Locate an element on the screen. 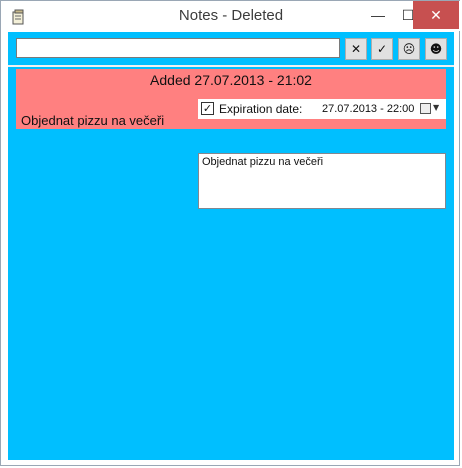 Image resolution: width=462 pixels, height=468 pixels. confirm-button: ✓ is located at coordinates (382, 49).